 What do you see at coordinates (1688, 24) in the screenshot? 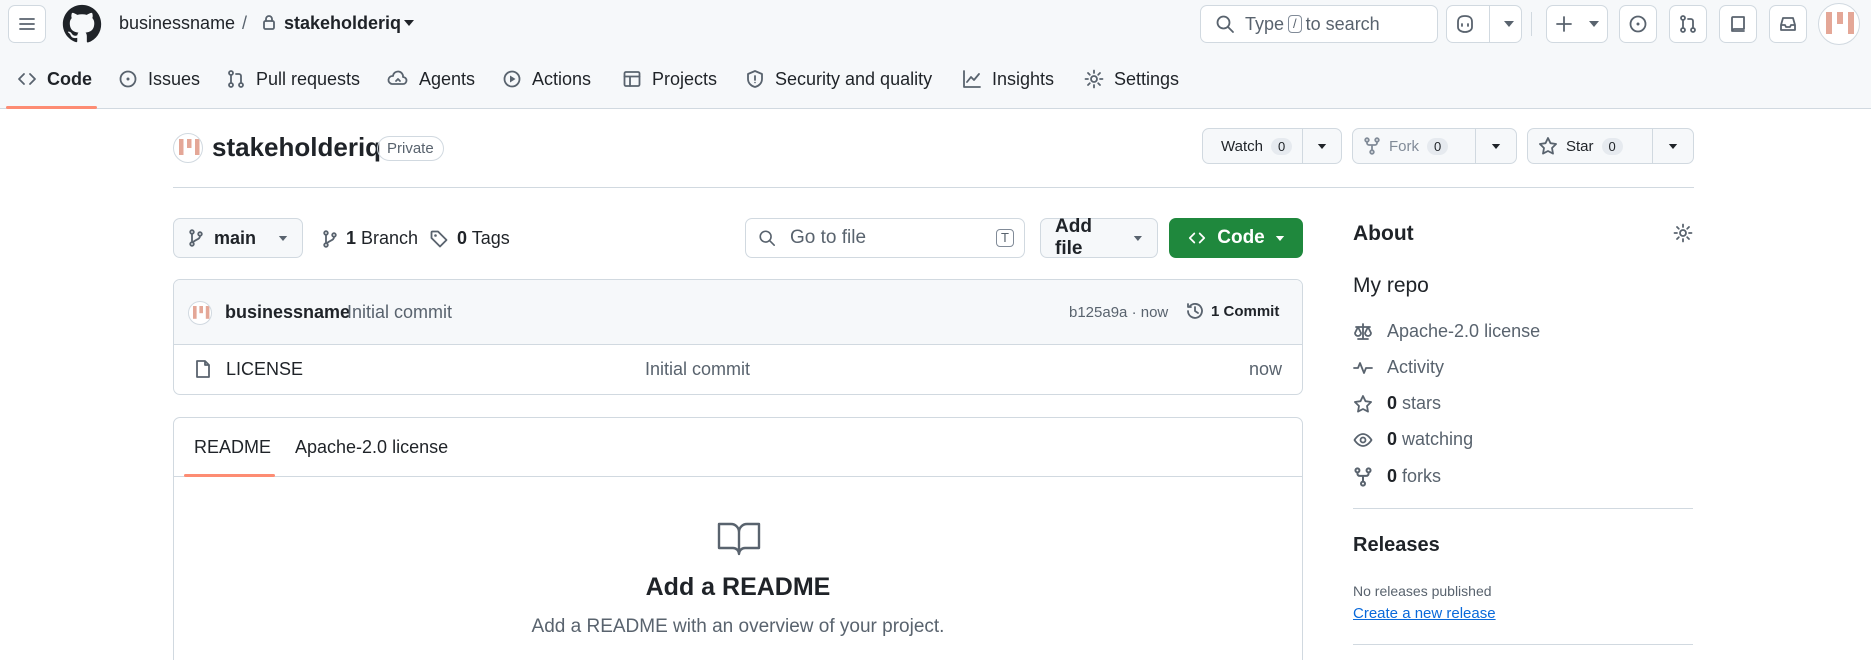
I see `pull-requests-button` at bounding box center [1688, 24].